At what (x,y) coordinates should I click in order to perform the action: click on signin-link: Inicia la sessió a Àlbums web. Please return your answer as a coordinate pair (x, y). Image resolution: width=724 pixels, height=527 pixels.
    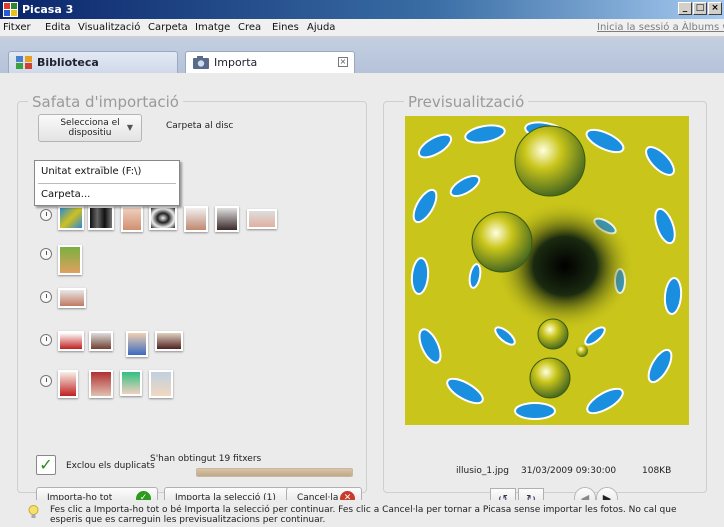
    Looking at the image, I should click on (660, 27).